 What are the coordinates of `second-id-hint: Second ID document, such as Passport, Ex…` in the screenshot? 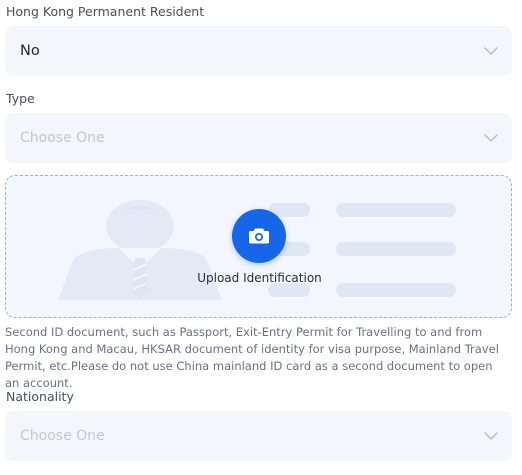 It's located at (252, 357).